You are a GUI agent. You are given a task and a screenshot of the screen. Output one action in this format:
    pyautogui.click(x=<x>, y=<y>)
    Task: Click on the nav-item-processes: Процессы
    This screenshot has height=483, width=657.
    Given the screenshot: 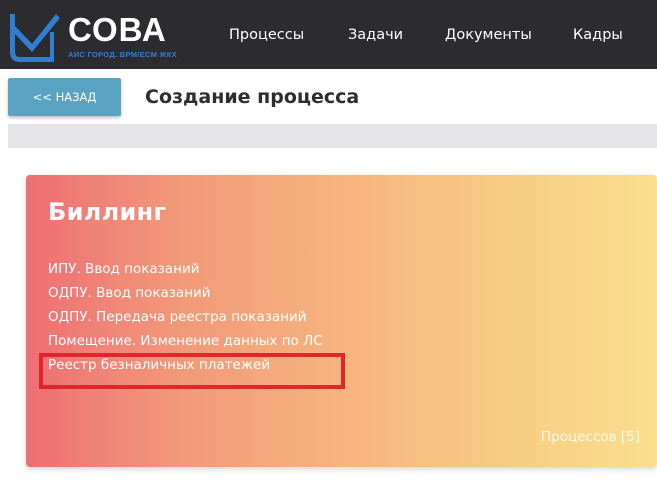 What is the action you would take?
    pyautogui.click(x=266, y=35)
    